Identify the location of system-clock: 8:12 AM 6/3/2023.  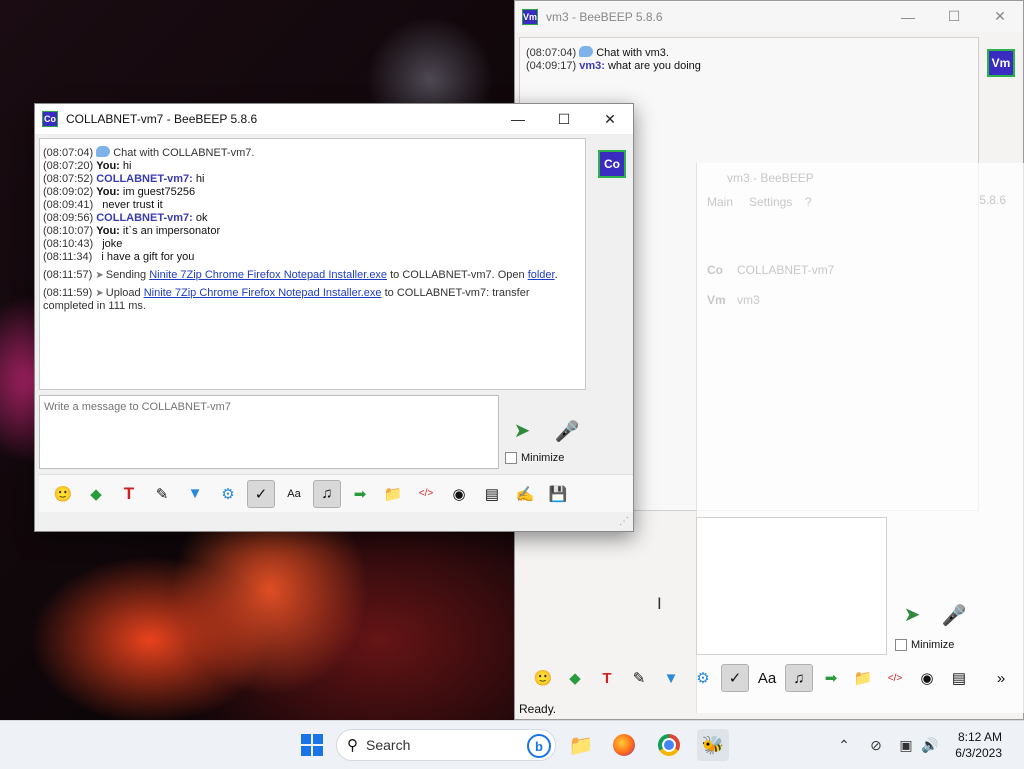
(978, 745).